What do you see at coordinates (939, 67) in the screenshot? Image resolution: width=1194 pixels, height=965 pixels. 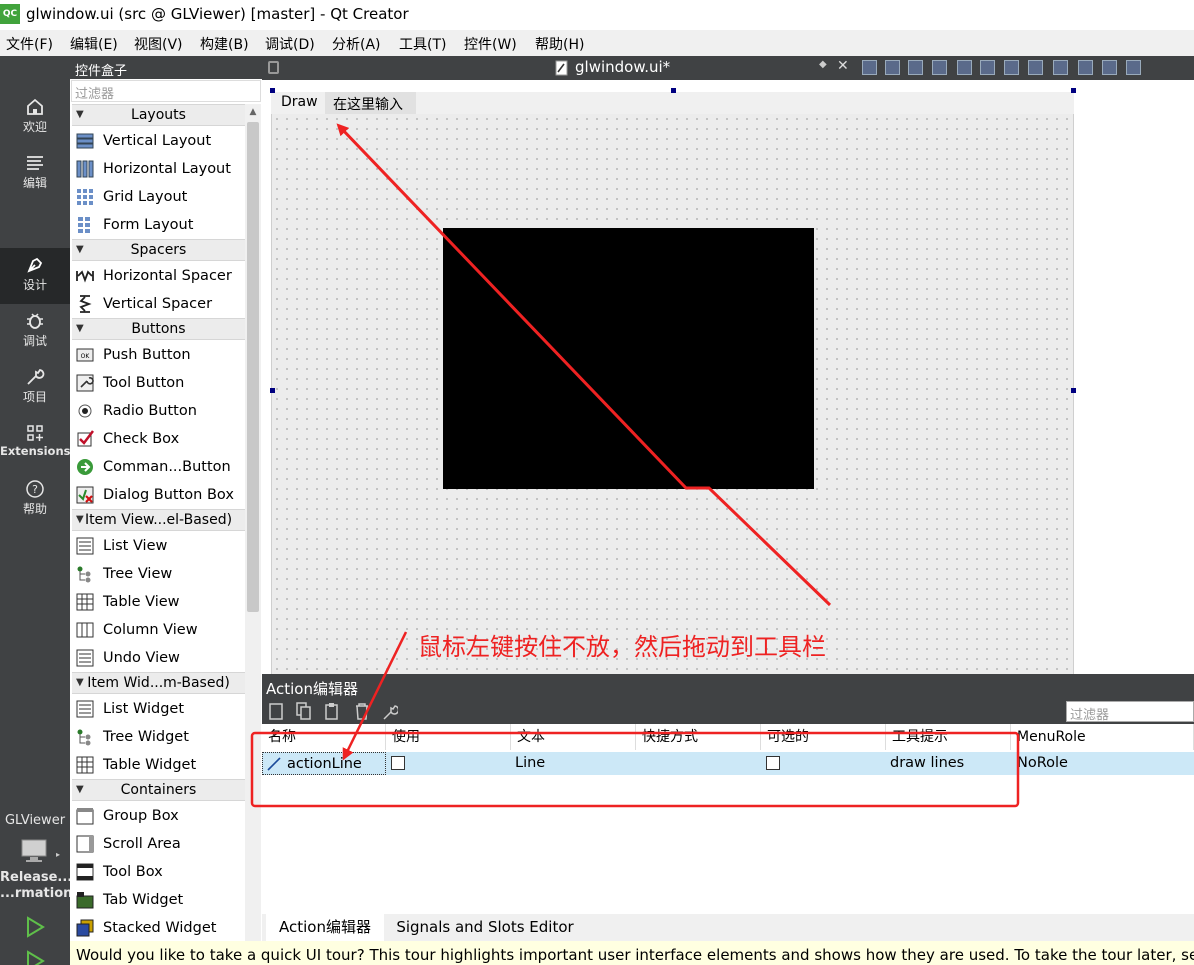 I see `form-tool-tab-order-icon` at bounding box center [939, 67].